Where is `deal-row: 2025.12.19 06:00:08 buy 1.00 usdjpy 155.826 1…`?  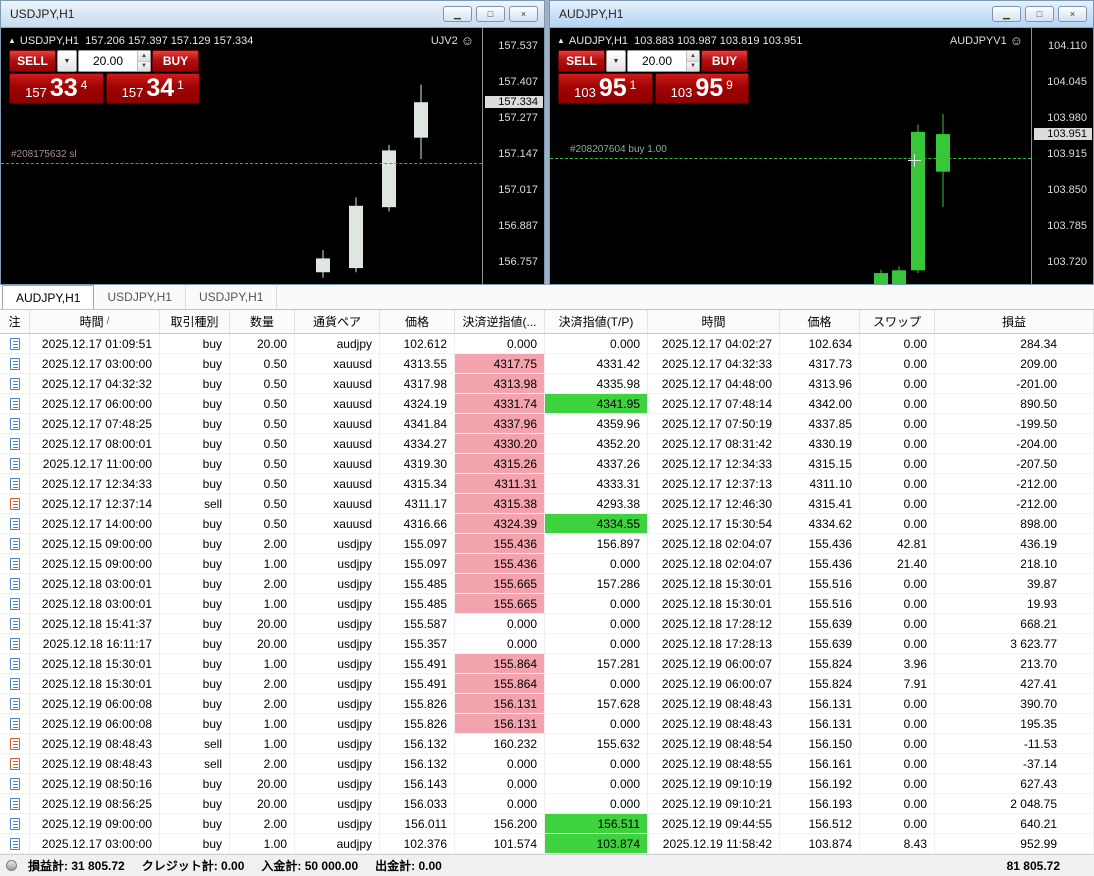 deal-row: 2025.12.19 06:00:08 buy 1.00 usdjpy 155.826 1… is located at coordinates (547, 724).